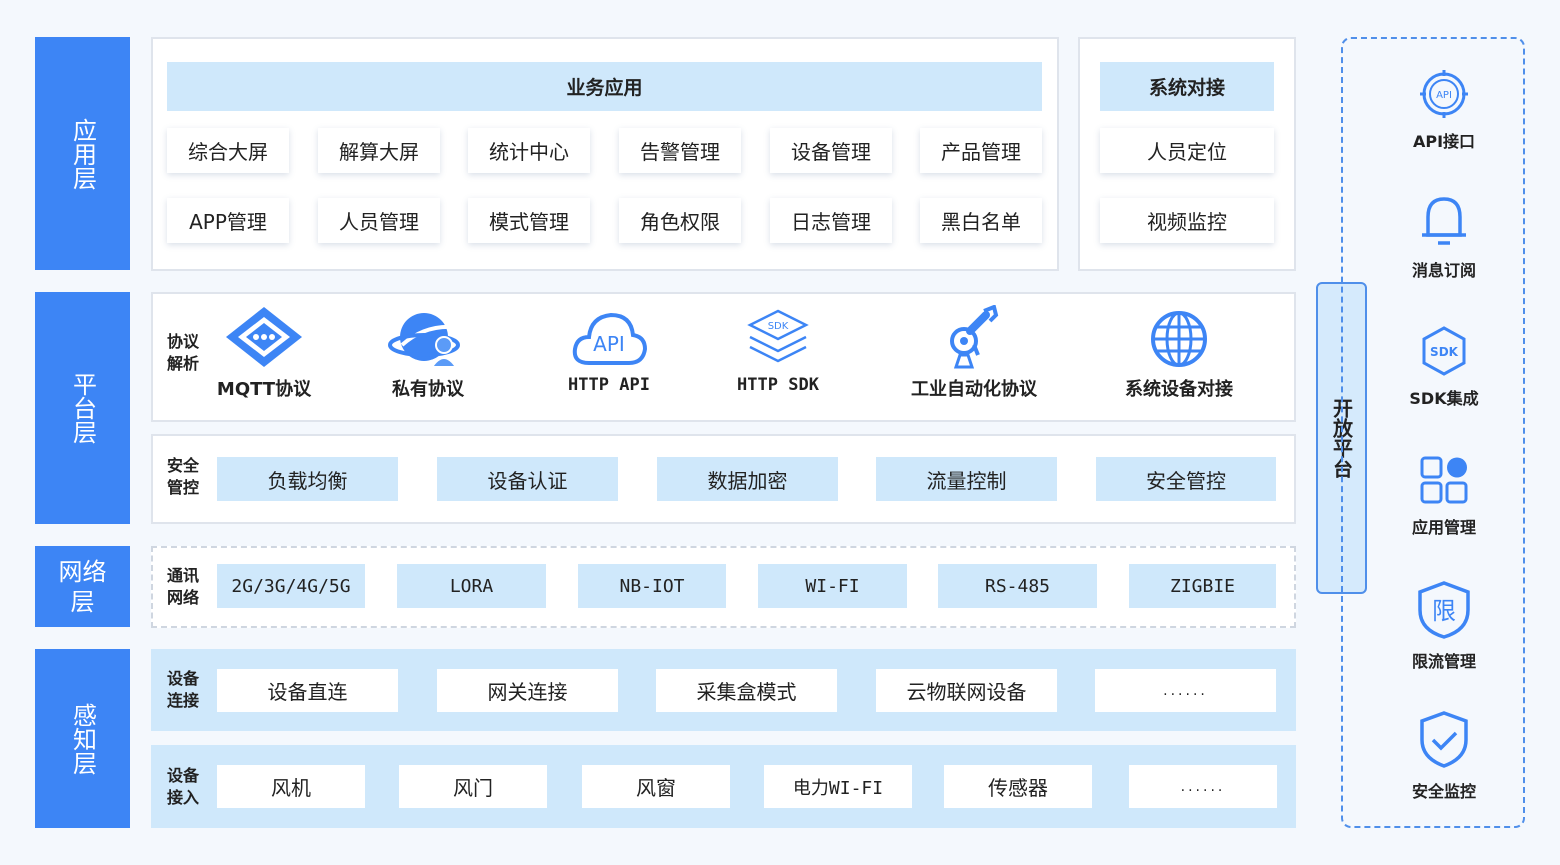 The image size is (1560, 865). Describe the element at coordinates (291, 786) in the screenshot. I see `access-item: 风机` at that location.